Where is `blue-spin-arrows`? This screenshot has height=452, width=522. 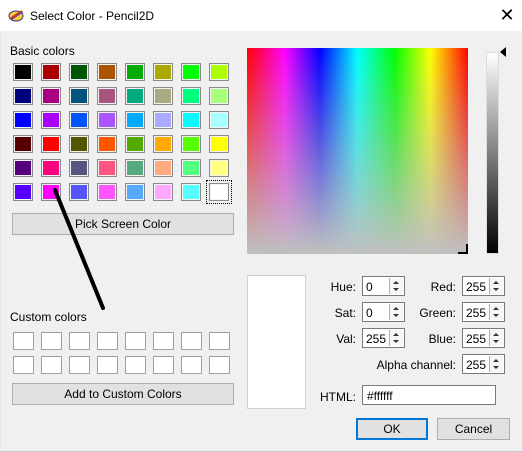 blue-spin-arrows is located at coordinates (496, 338).